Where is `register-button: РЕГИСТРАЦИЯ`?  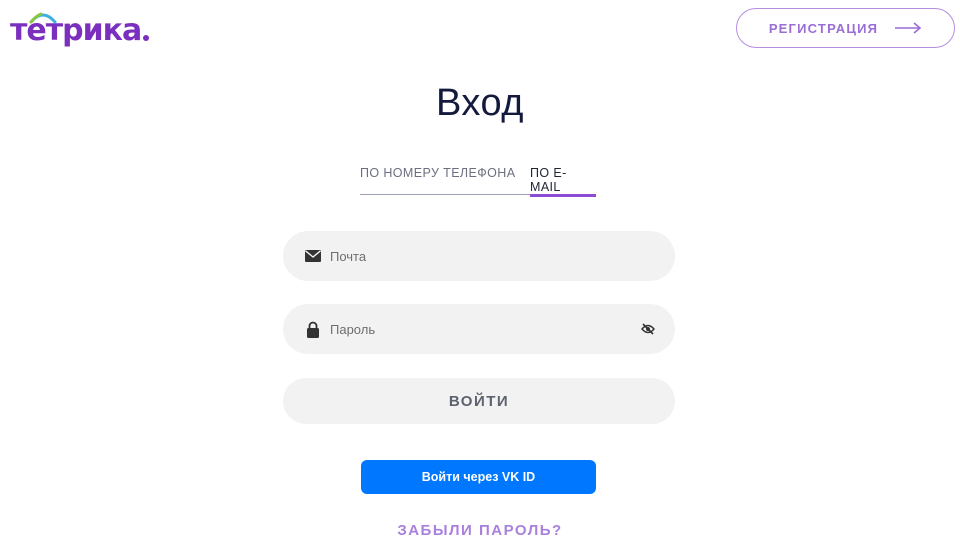 register-button: РЕГИСТРАЦИЯ is located at coordinates (845, 28).